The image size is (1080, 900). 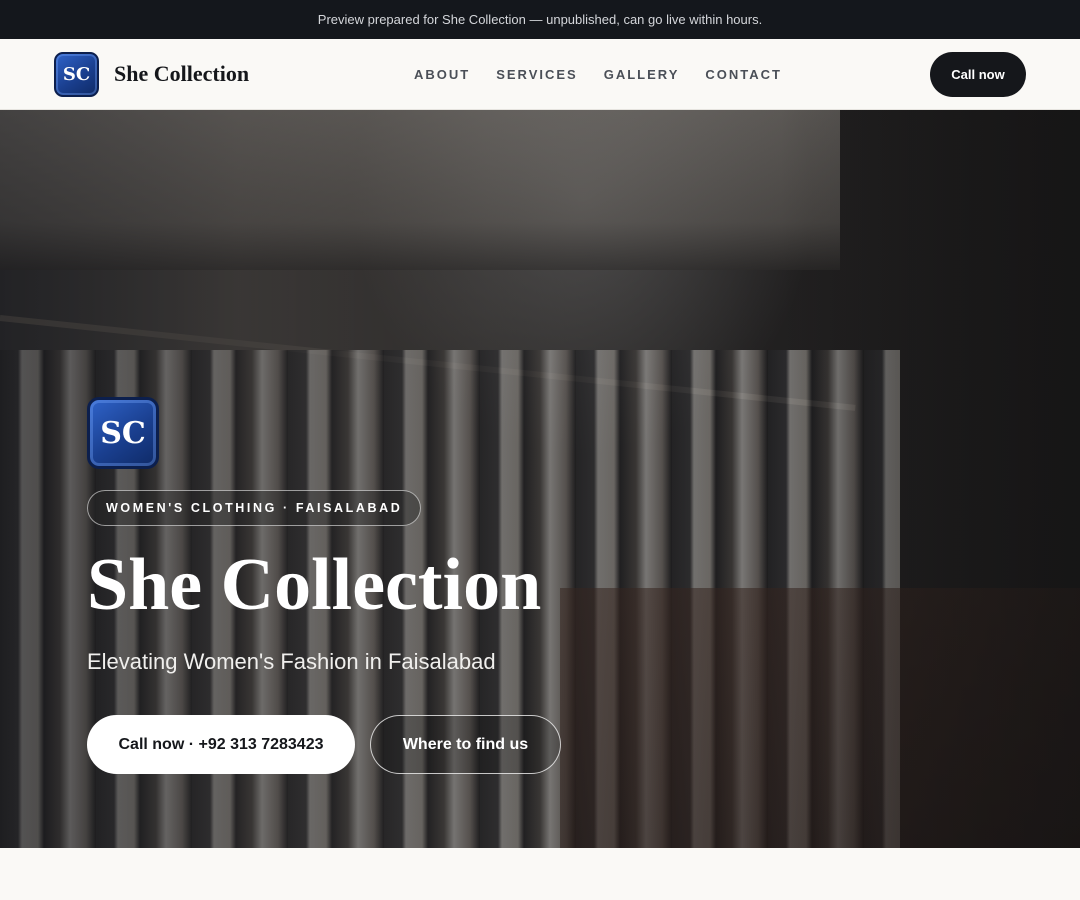 What do you see at coordinates (442, 74) in the screenshot?
I see `nav-item-about: ABOUT` at bounding box center [442, 74].